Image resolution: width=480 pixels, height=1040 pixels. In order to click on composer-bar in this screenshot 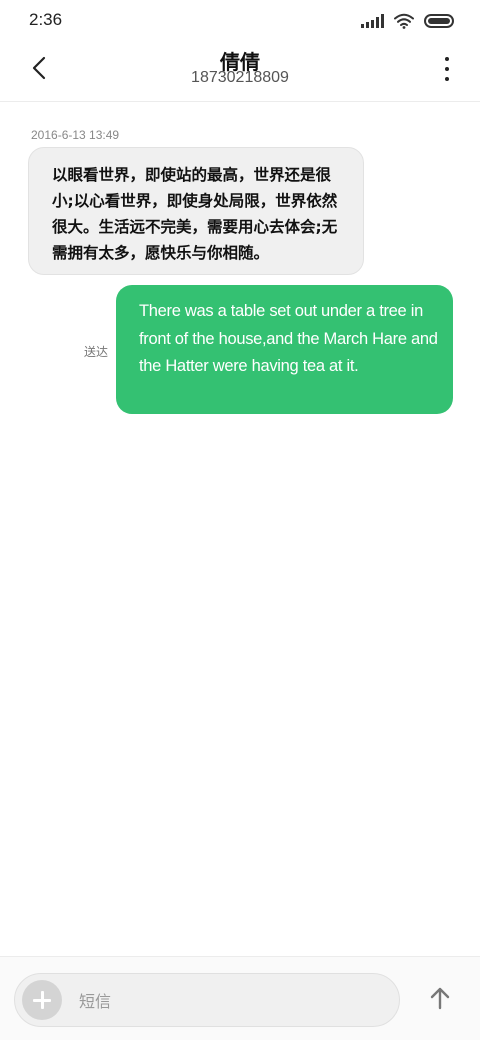, I will do `click(240, 998)`.